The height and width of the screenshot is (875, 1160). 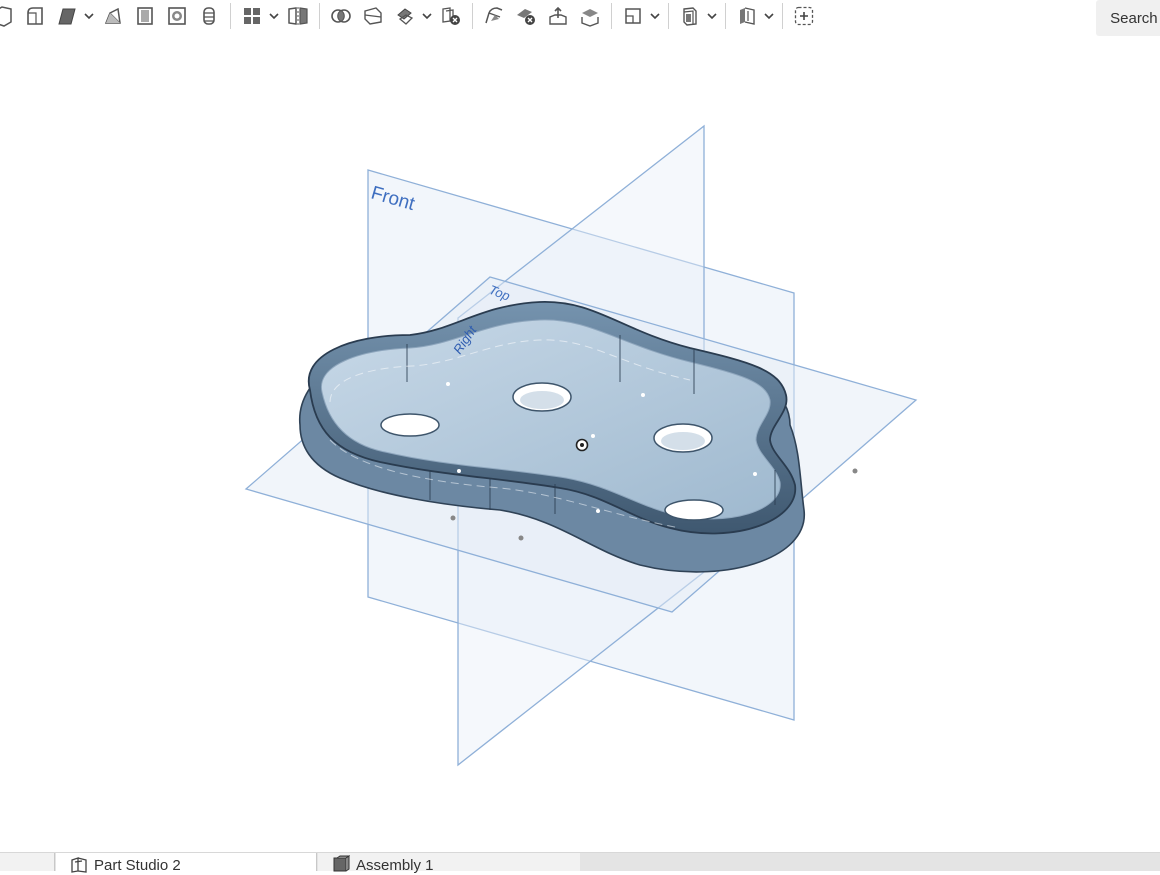 I want to click on add-custom-feature-icon, so click(x=804, y=16).